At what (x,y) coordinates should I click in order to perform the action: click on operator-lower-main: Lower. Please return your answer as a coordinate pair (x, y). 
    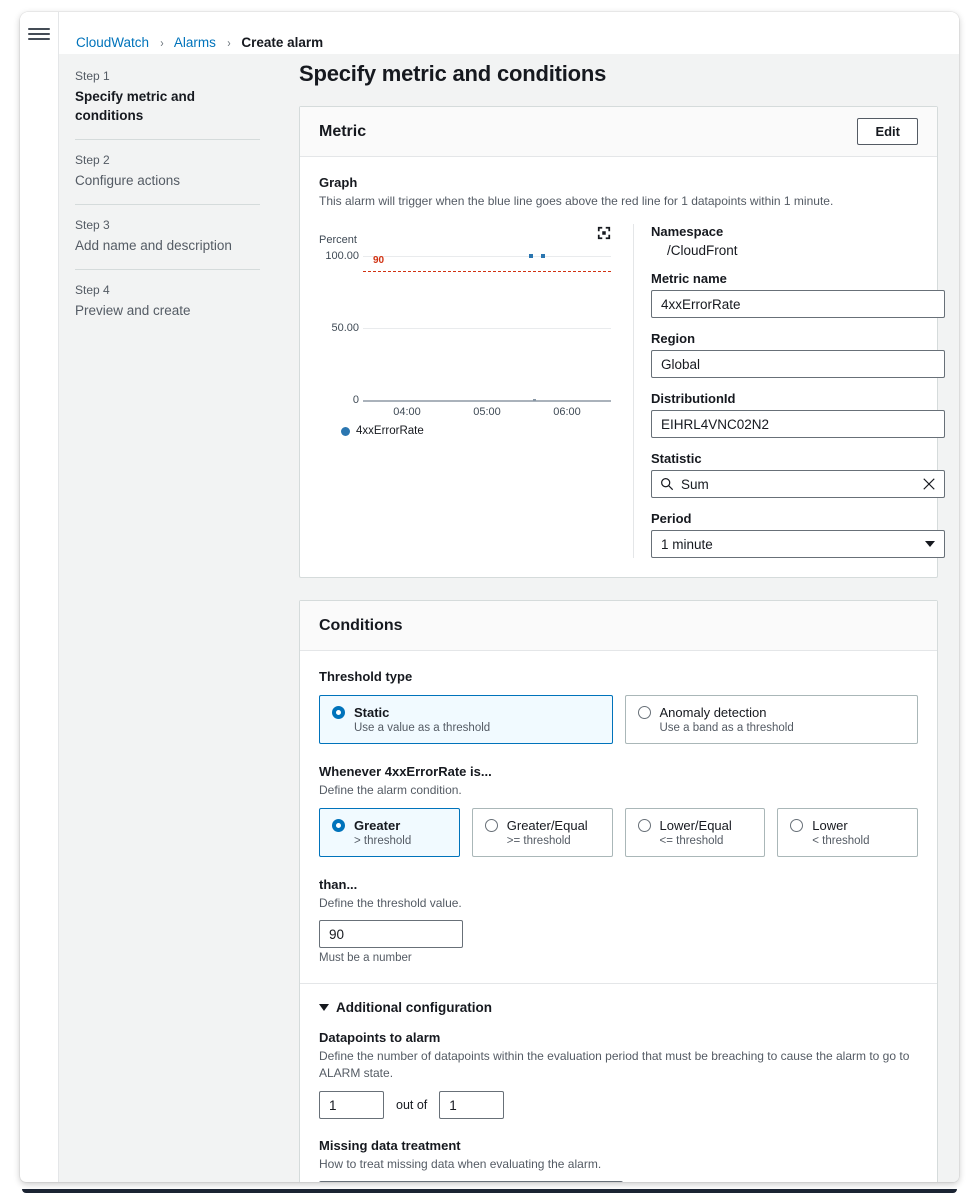
    Looking at the image, I should click on (847, 825).